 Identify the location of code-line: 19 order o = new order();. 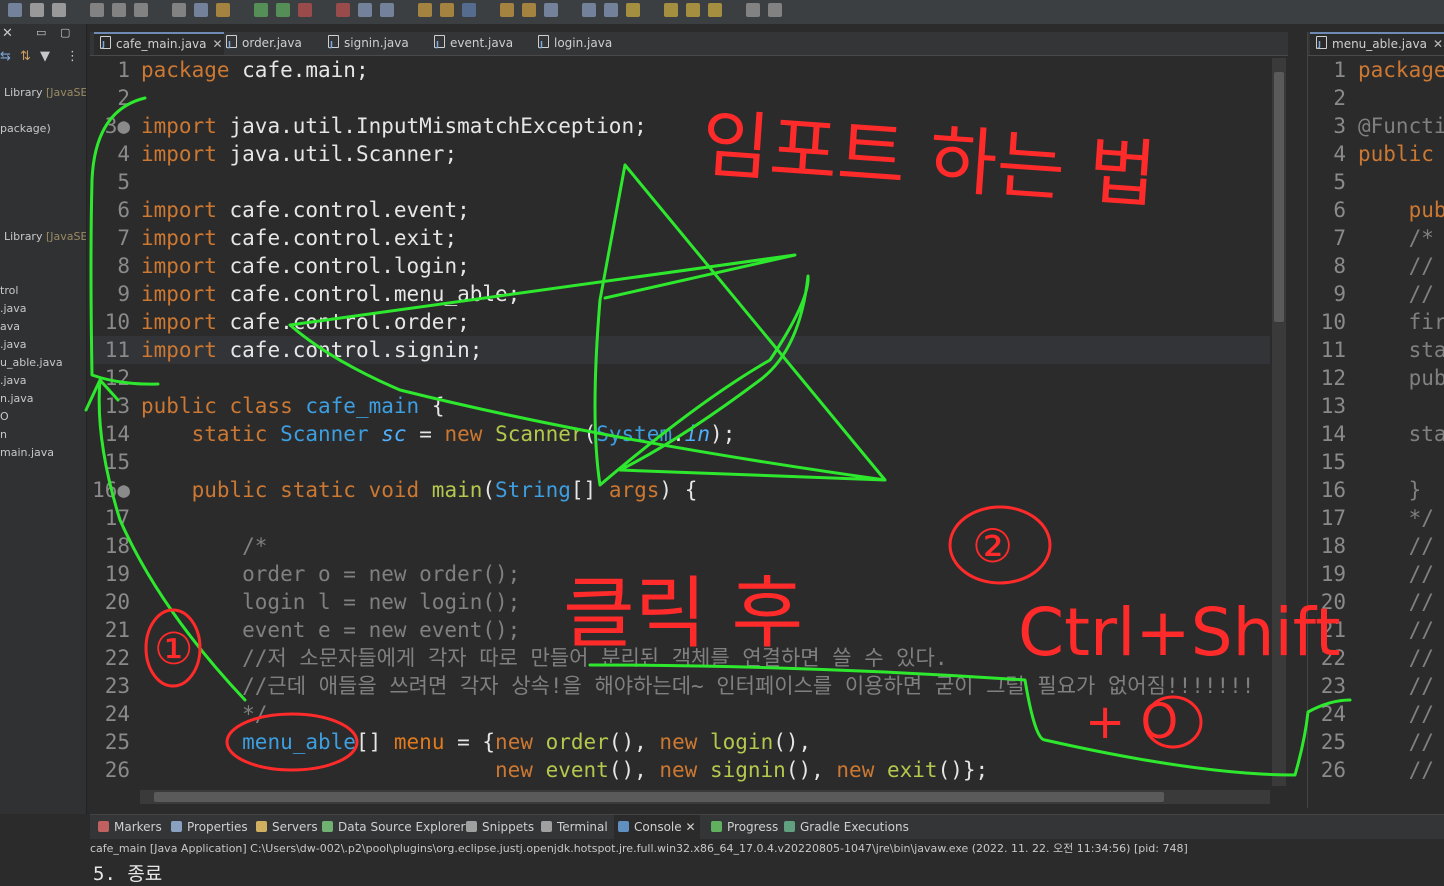
(680, 574).